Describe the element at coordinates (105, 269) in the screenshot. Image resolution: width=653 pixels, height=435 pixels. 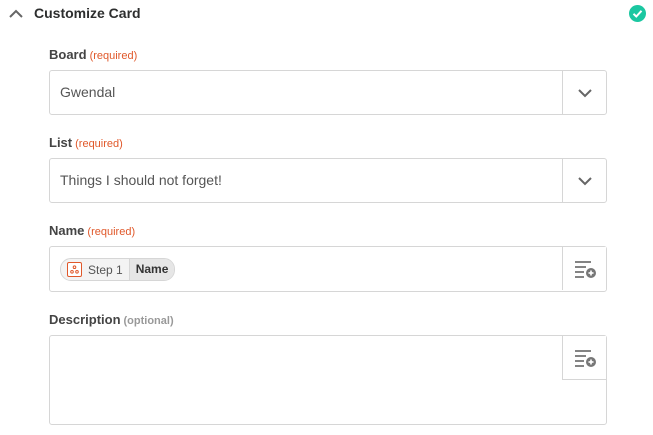
I see `token-step-label: Step 1` at that location.